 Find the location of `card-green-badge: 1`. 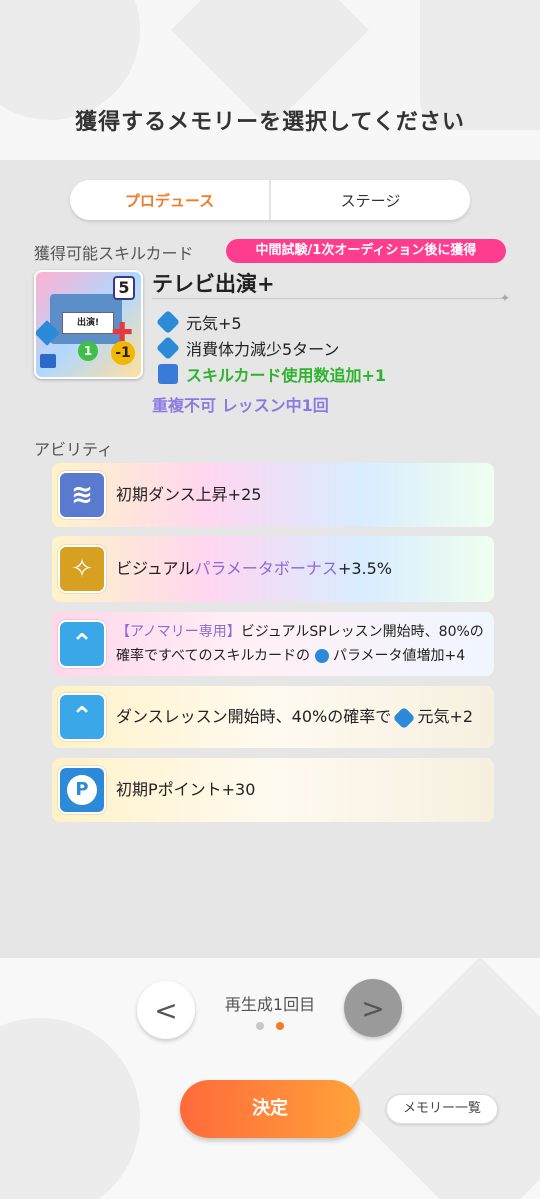

card-green-badge: 1 is located at coordinates (88, 351).